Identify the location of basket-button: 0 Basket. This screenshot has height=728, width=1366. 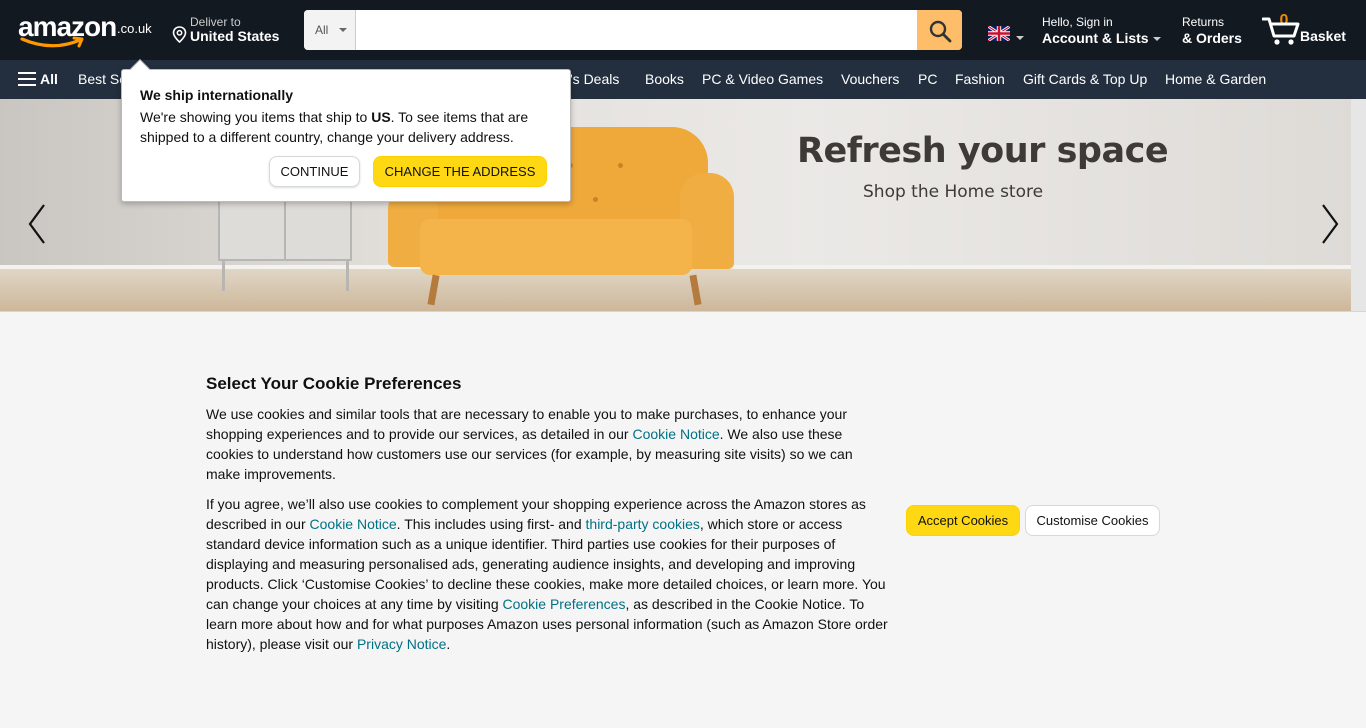
(1307, 30).